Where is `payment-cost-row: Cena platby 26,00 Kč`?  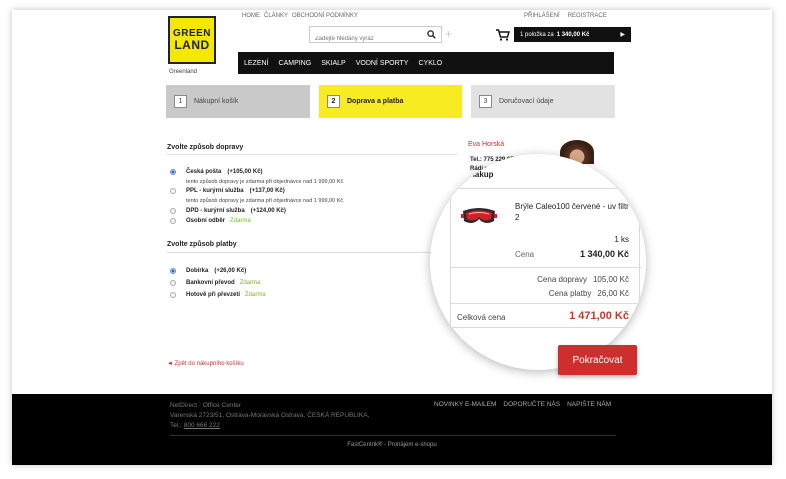 payment-cost-row: Cena platby 26,00 Kč is located at coordinates (589, 293).